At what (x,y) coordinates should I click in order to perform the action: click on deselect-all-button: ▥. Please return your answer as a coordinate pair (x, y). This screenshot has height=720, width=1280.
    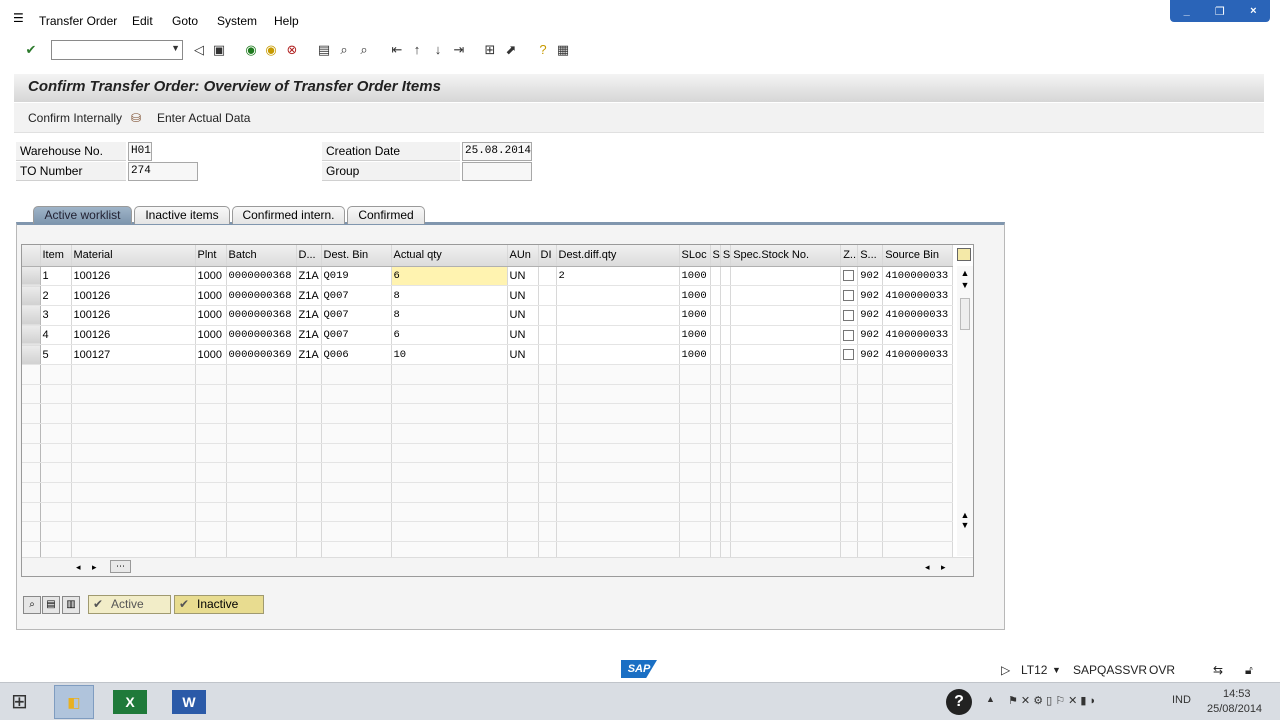
    Looking at the image, I should click on (71, 605).